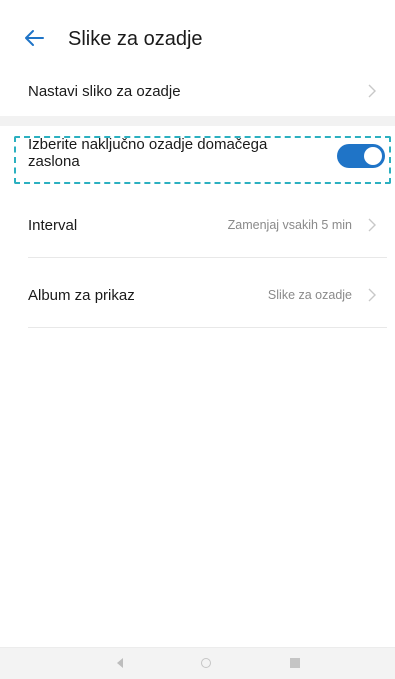 The width and height of the screenshot is (395, 679). Describe the element at coordinates (104, 91) in the screenshot. I see `set-wallpaper-label: Nastavi sliko za ozadje` at that location.